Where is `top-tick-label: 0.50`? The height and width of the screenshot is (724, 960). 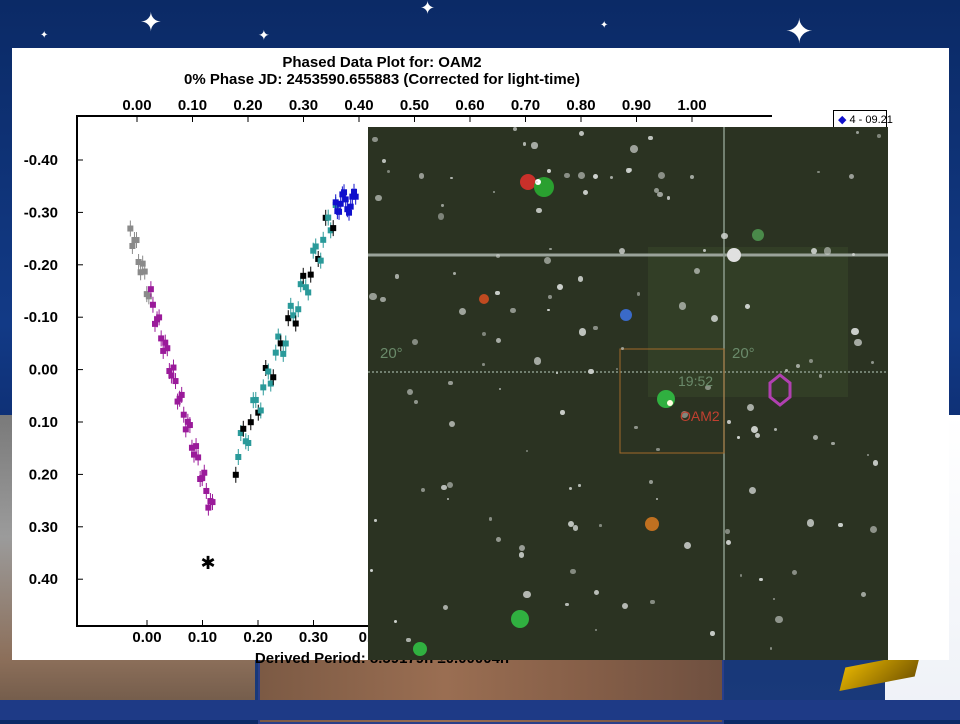
top-tick-label: 0.50 is located at coordinates (414, 105).